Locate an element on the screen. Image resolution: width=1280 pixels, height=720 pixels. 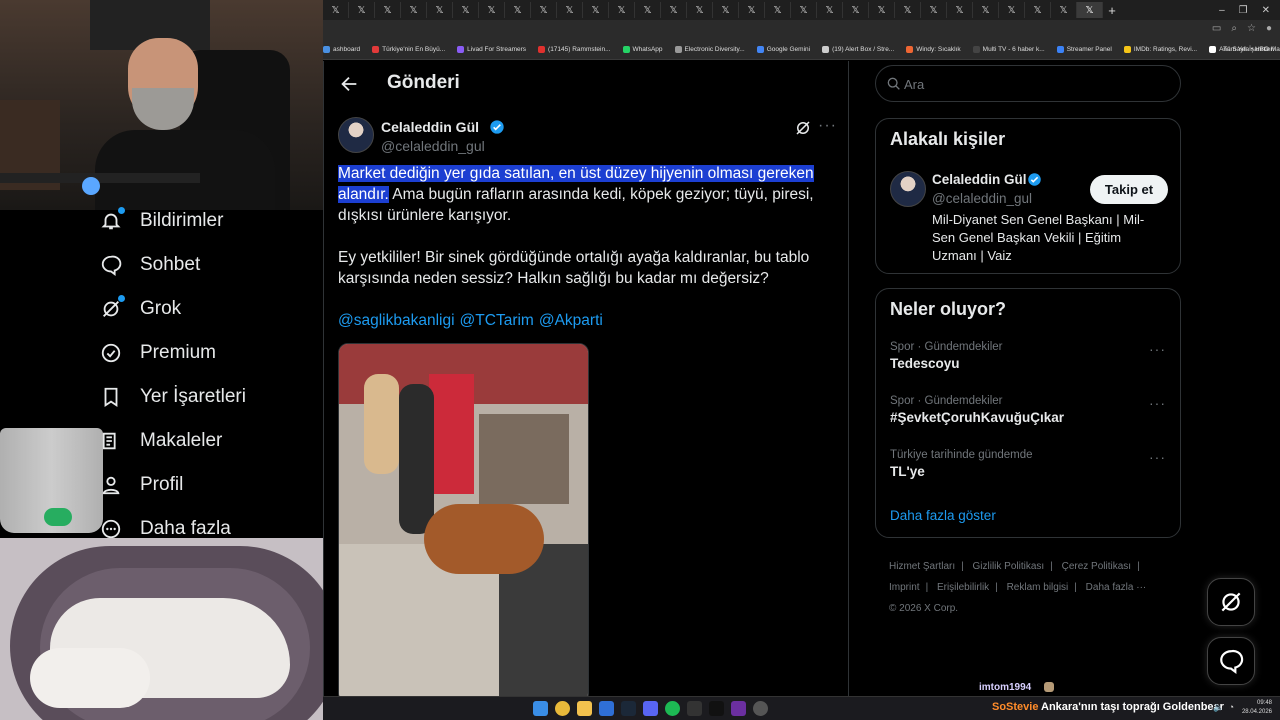
mention-link: @saglikbakanligi is located at coordinates (396, 320).